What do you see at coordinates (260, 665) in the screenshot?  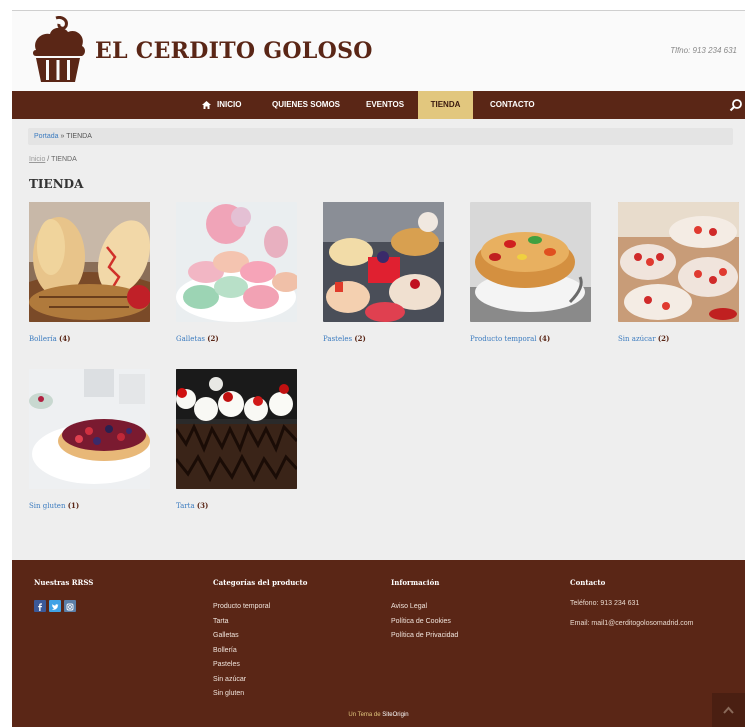 I see `footer-category-link: Pasteles` at bounding box center [260, 665].